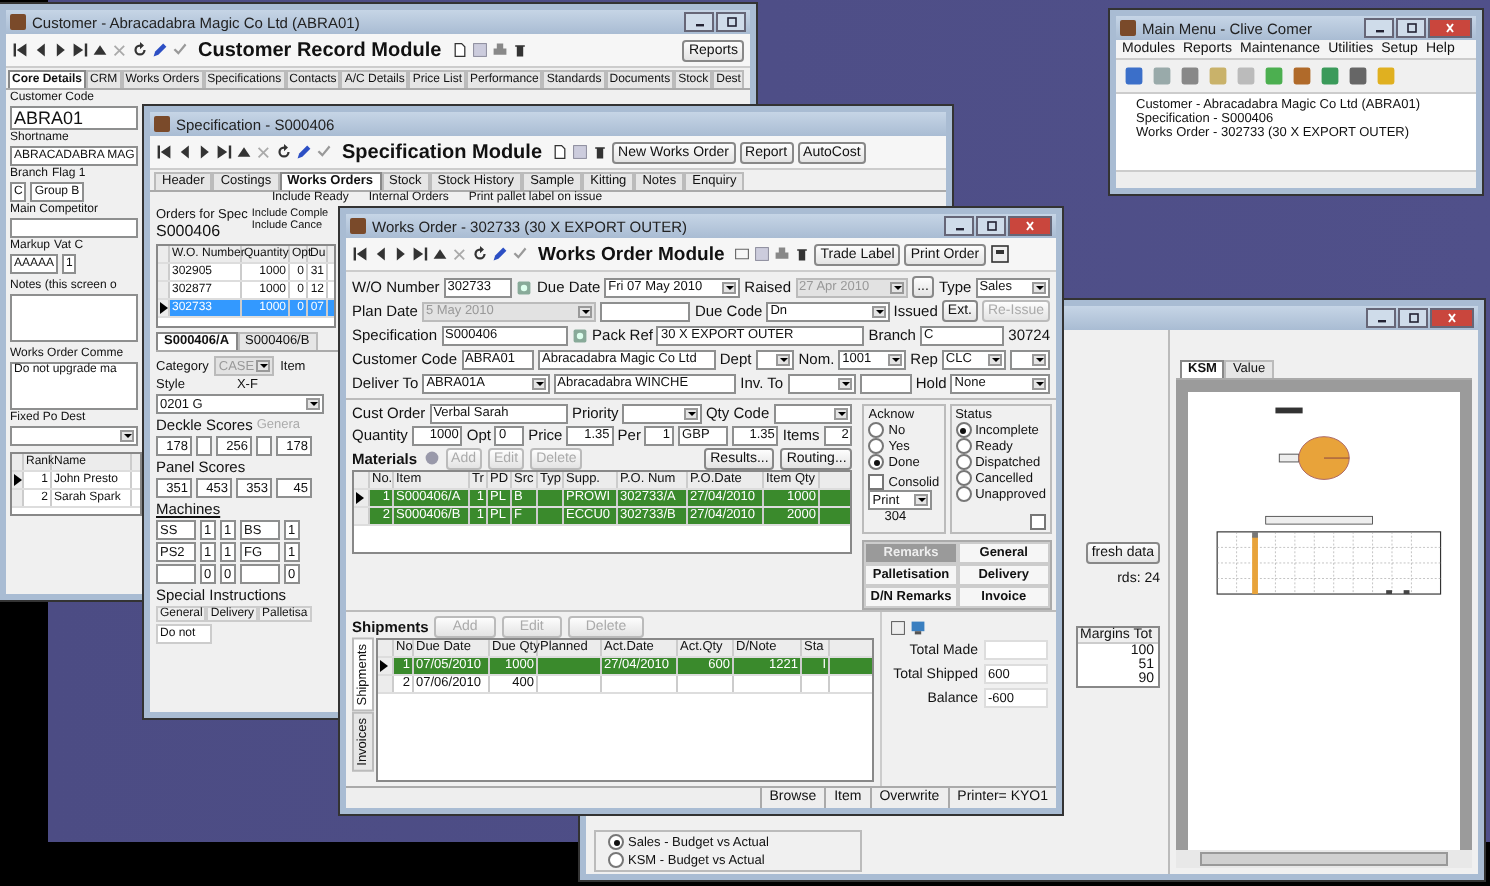  What do you see at coordinates (74, 318) in the screenshot?
I see `notes-field` at bounding box center [74, 318].